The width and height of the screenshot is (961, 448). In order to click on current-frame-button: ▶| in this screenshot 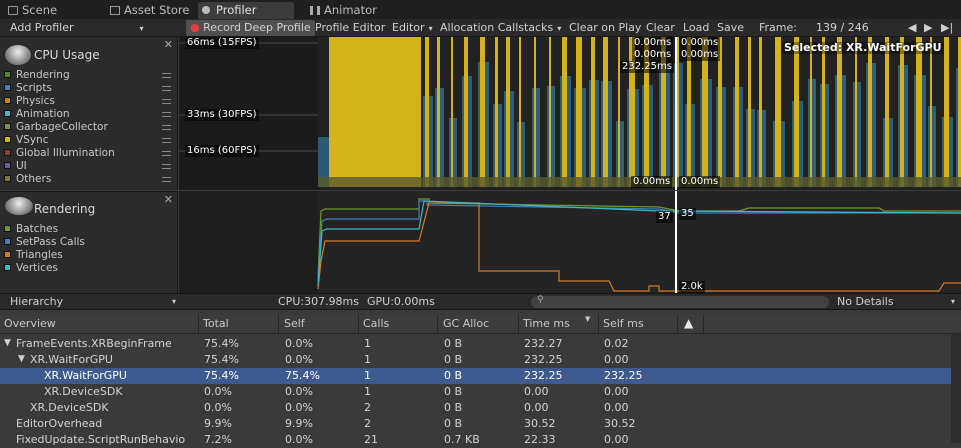, I will do `click(947, 28)`.